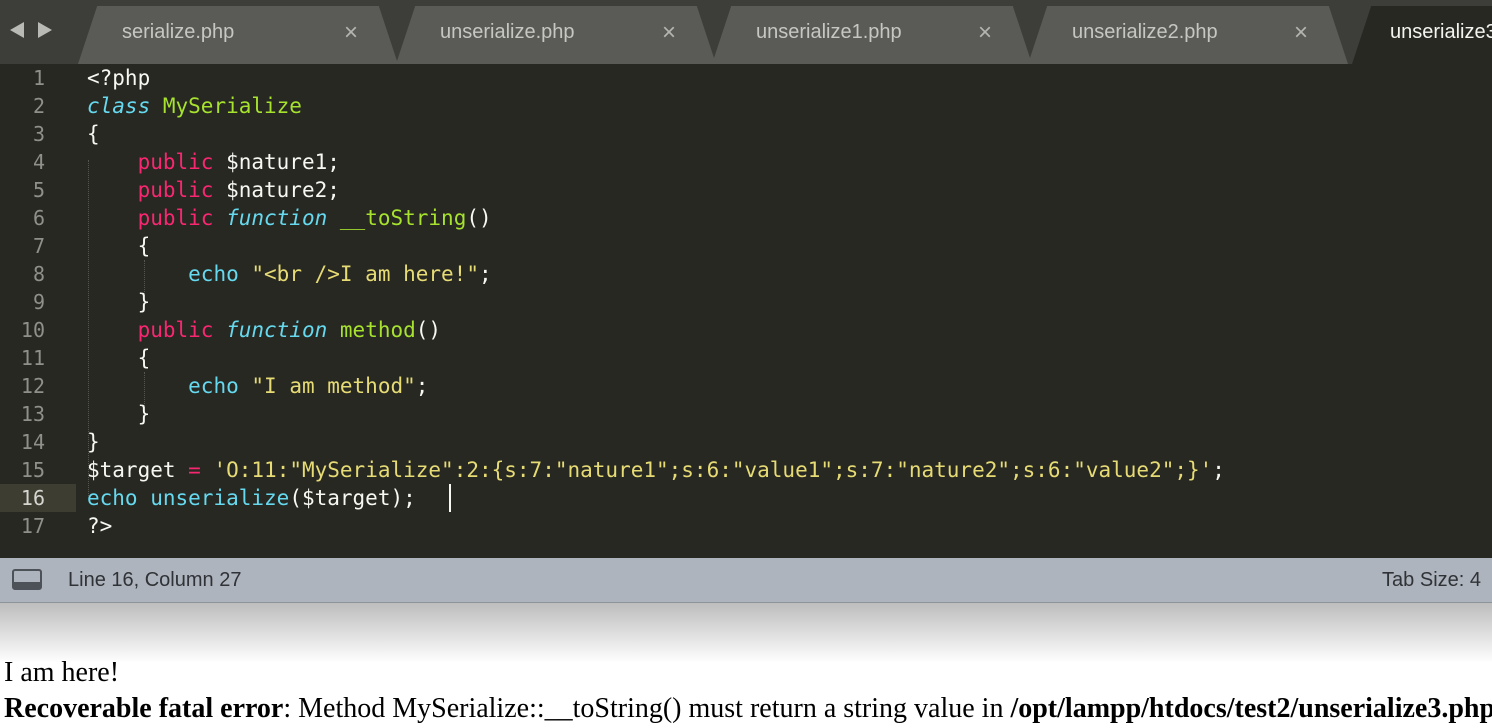 The image size is (1492, 728). Describe the element at coordinates (35, 30) in the screenshot. I see `tab-navigation` at that location.